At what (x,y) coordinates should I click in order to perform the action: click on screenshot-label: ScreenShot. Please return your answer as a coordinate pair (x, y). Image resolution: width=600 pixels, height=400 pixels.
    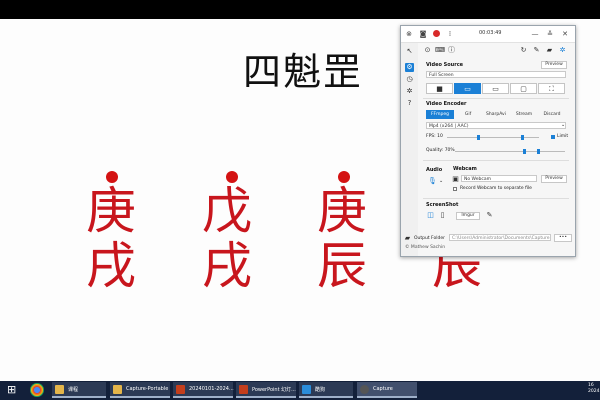
    Looking at the image, I should click on (442, 205).